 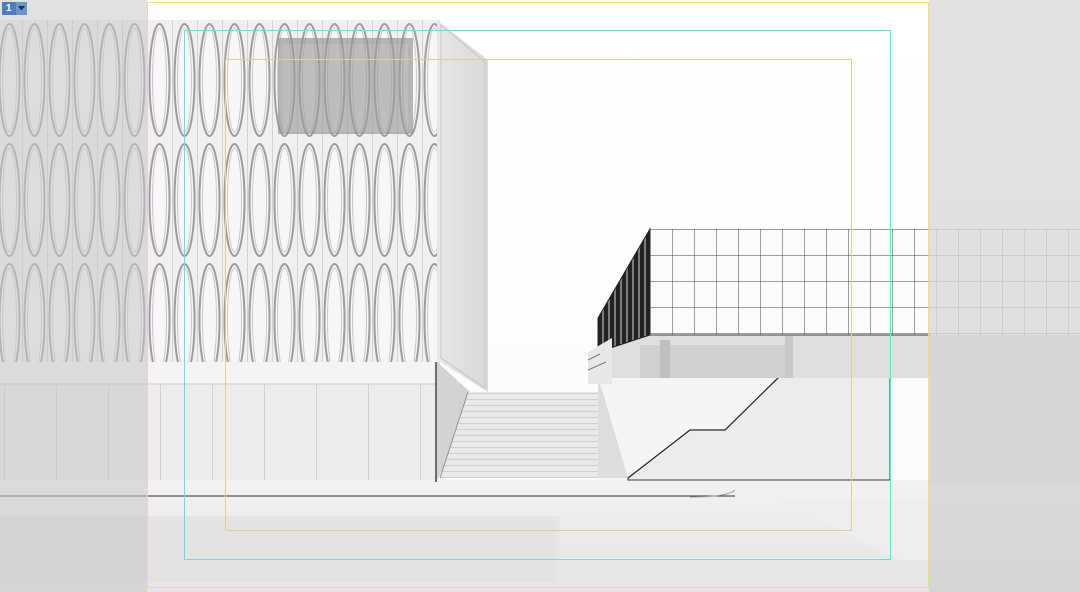 I want to click on viewport-selector: 1, so click(x=14, y=8).